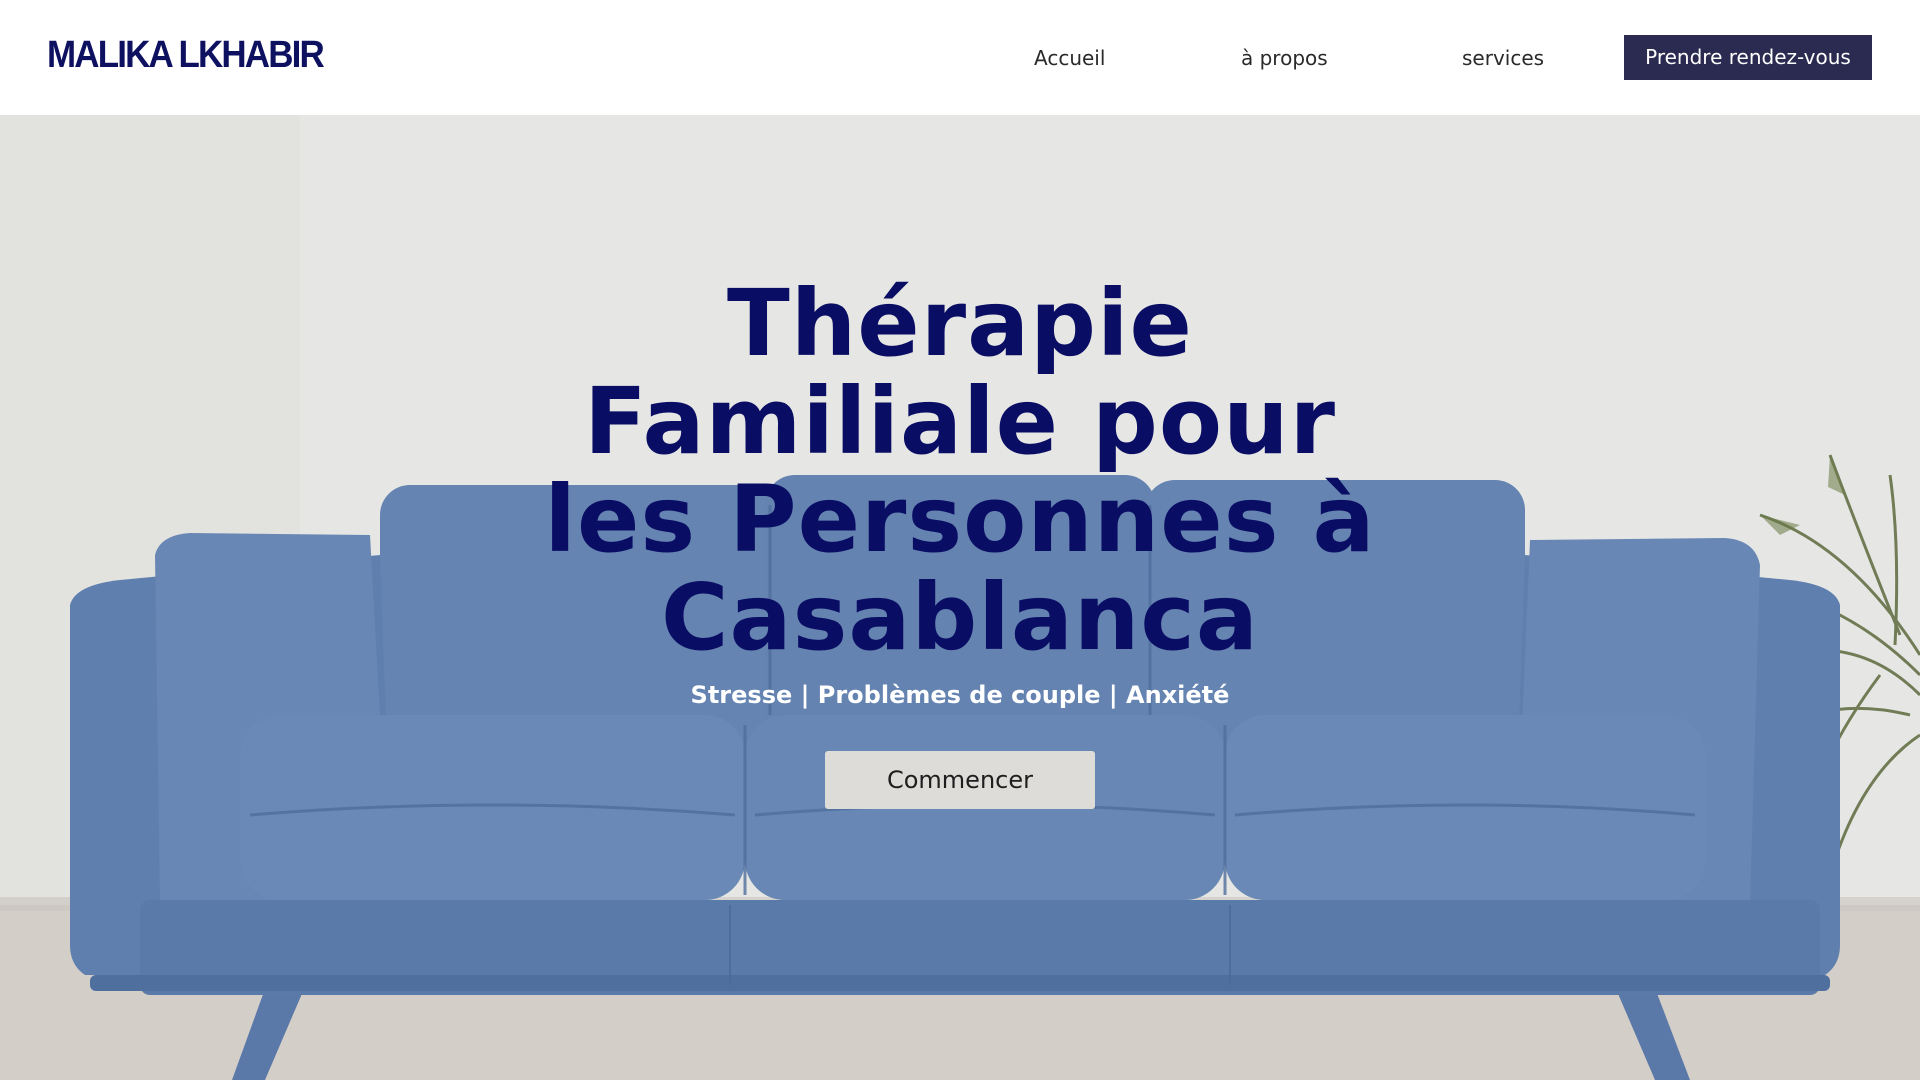 The height and width of the screenshot is (1080, 1920). I want to click on nav-link-a-propos: à propos, so click(1284, 58).